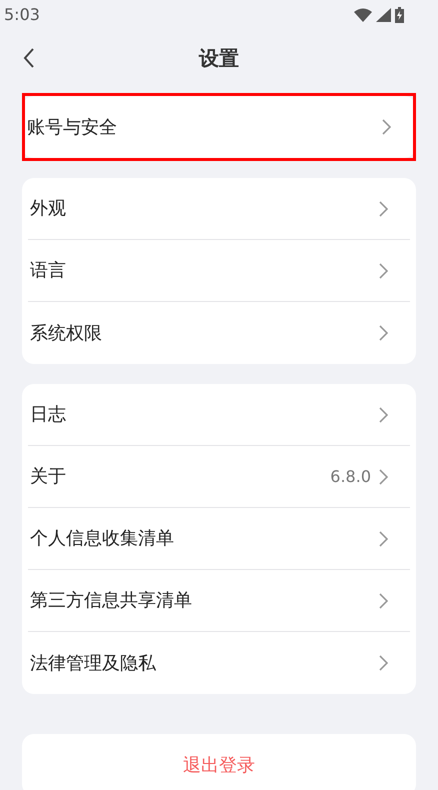 Image resolution: width=438 pixels, height=790 pixels. I want to click on settings-row: 语言, so click(219, 271).